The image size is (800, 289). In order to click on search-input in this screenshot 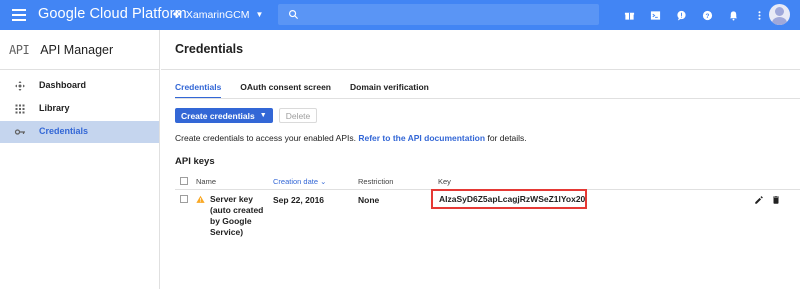, I will do `click(438, 14)`.